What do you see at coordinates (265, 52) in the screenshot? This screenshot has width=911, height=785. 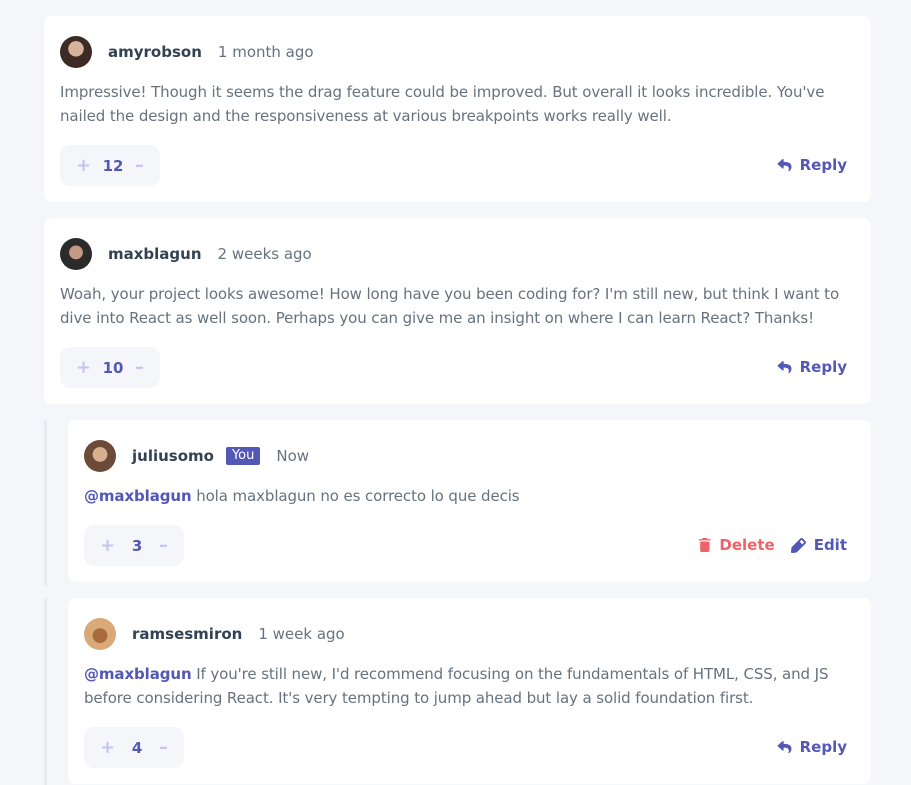 I see `timestamp: 1 month ago` at bounding box center [265, 52].